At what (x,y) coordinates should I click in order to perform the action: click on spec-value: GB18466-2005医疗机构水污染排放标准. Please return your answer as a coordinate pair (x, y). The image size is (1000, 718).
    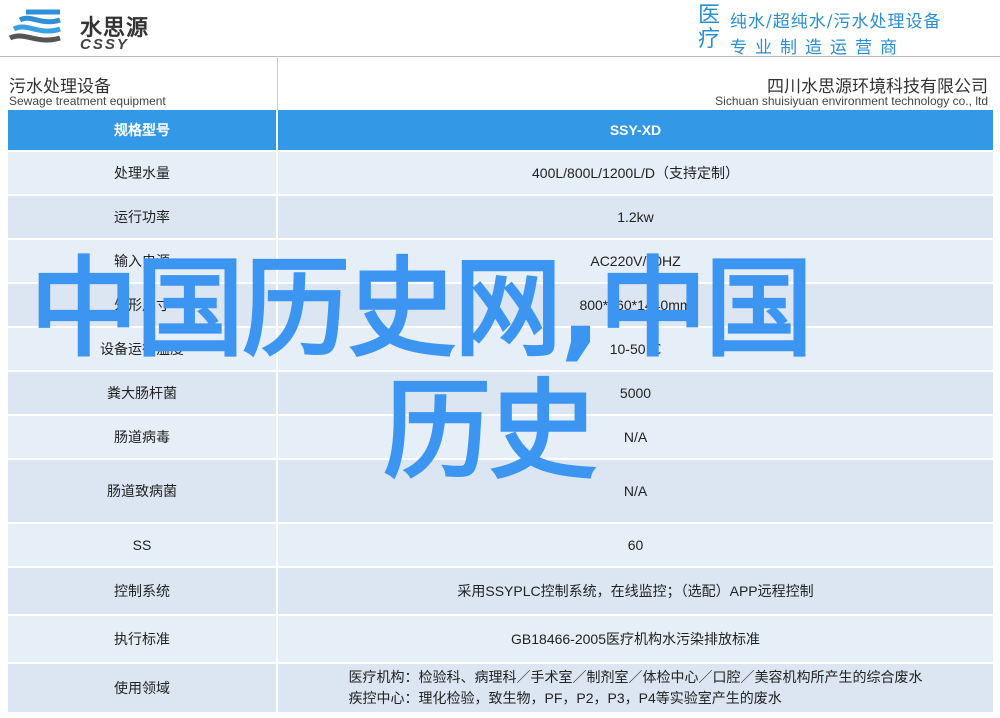
    Looking at the image, I should click on (635, 640).